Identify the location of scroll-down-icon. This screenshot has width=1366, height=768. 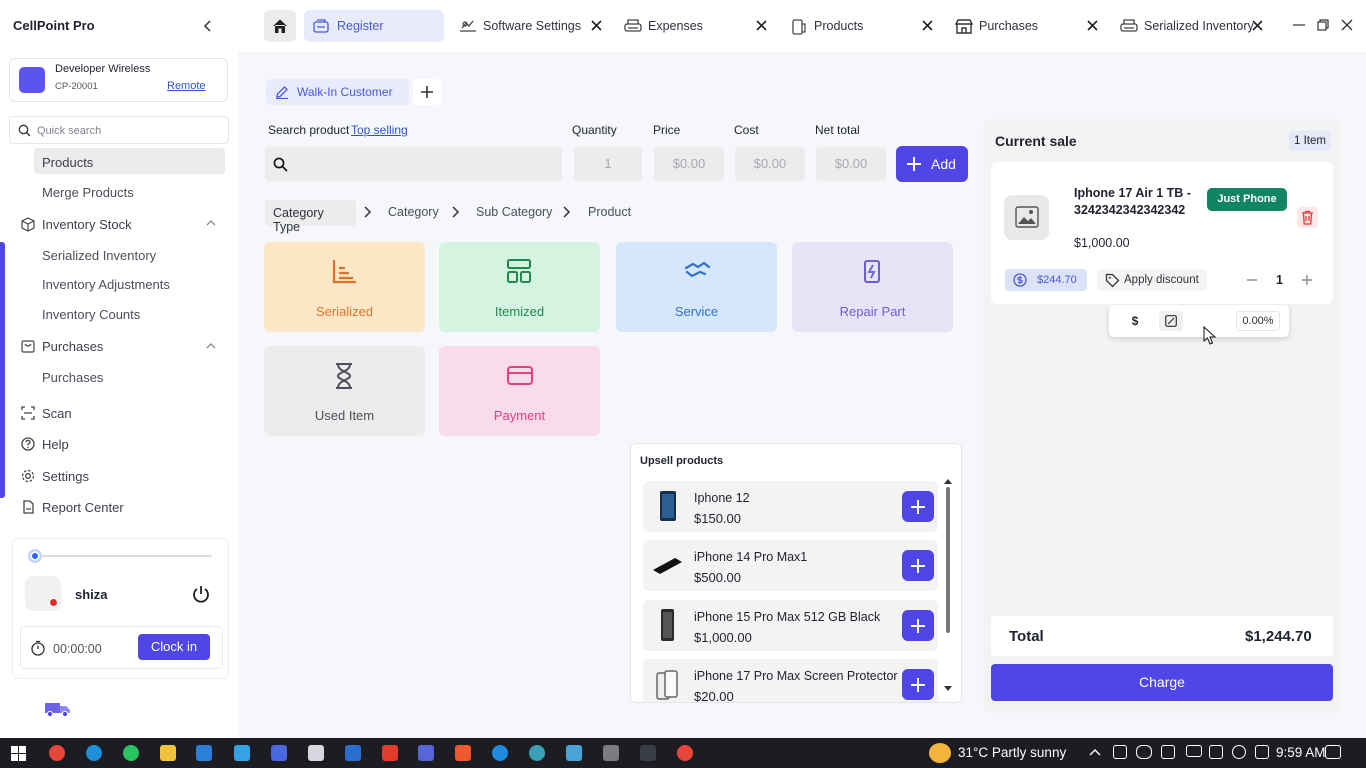
(948, 689).